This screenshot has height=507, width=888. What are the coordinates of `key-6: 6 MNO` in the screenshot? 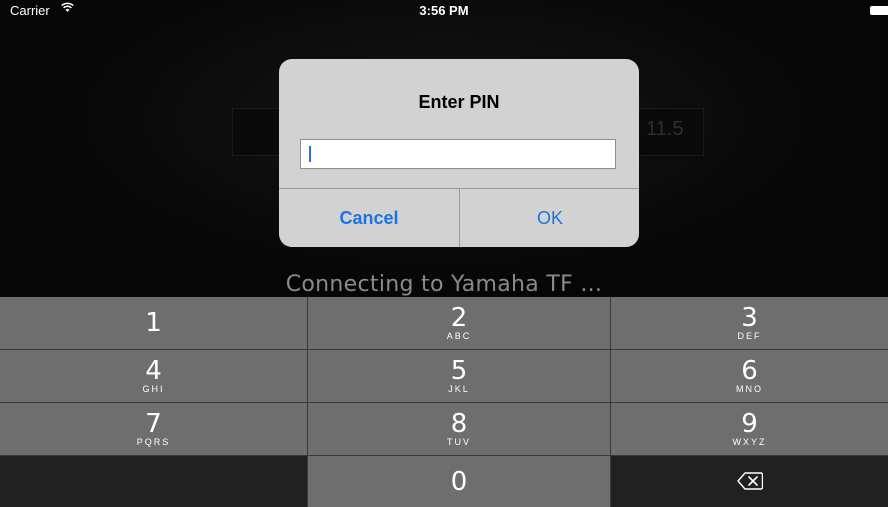 It's located at (749, 376).